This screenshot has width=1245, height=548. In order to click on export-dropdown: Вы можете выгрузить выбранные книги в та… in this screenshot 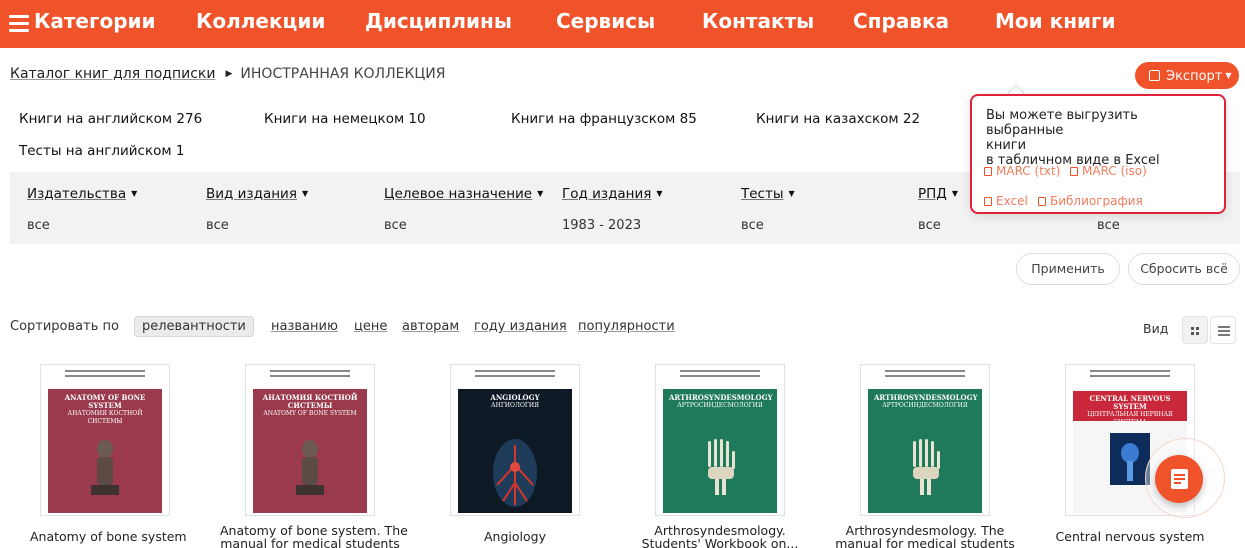, I will do `click(1098, 154)`.